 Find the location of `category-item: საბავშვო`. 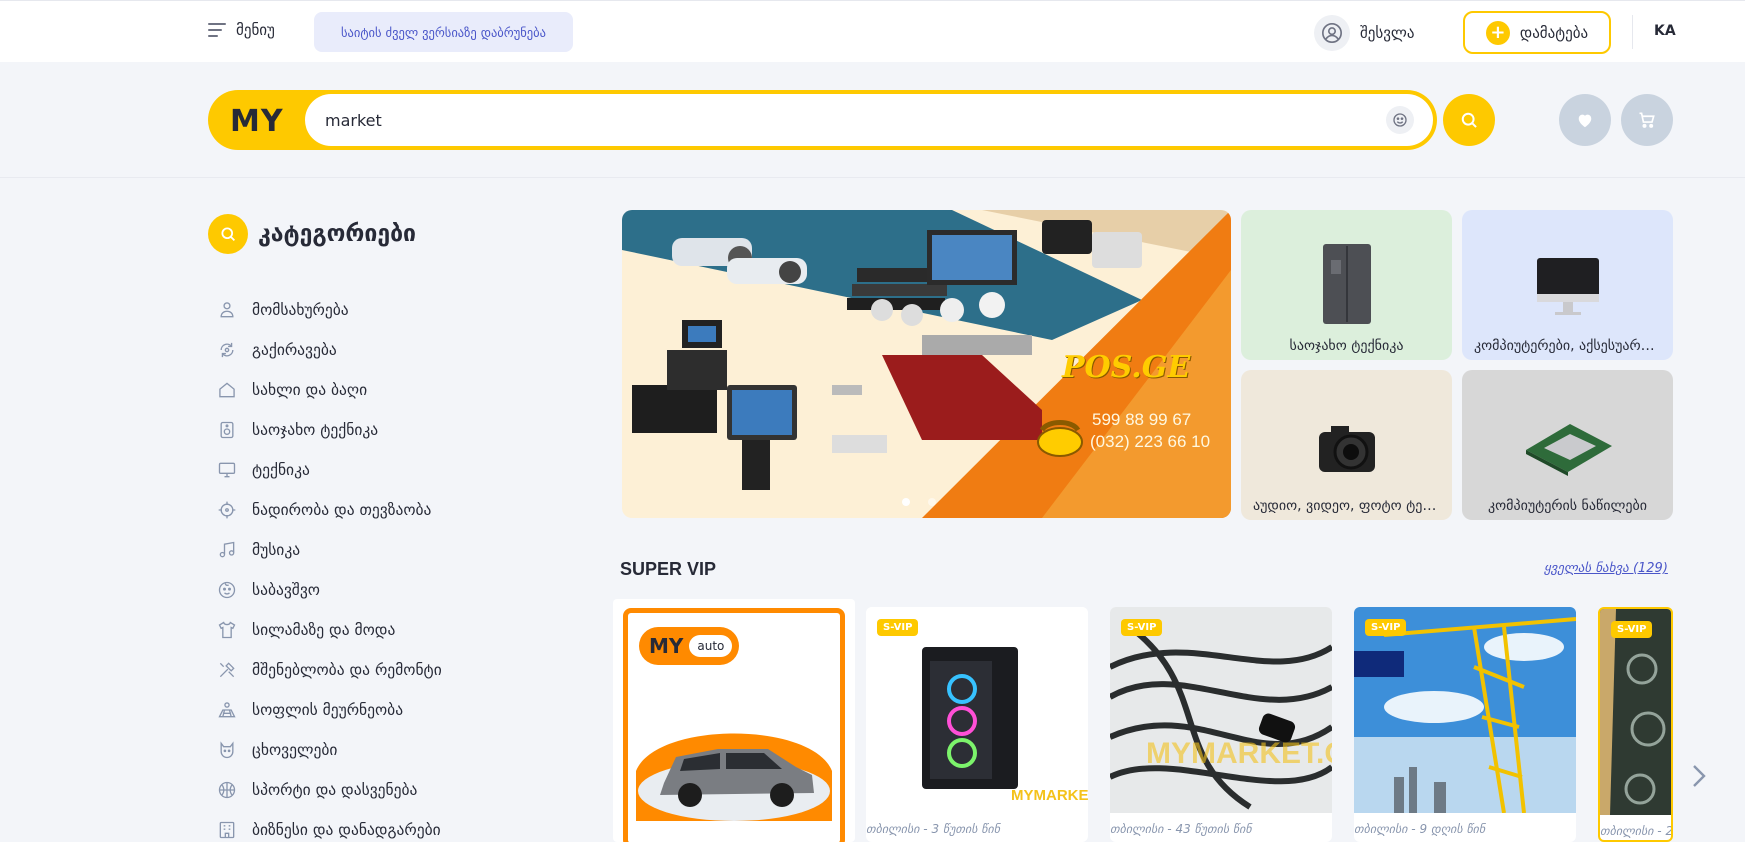

category-item: საბავშვო is located at coordinates (329, 590).